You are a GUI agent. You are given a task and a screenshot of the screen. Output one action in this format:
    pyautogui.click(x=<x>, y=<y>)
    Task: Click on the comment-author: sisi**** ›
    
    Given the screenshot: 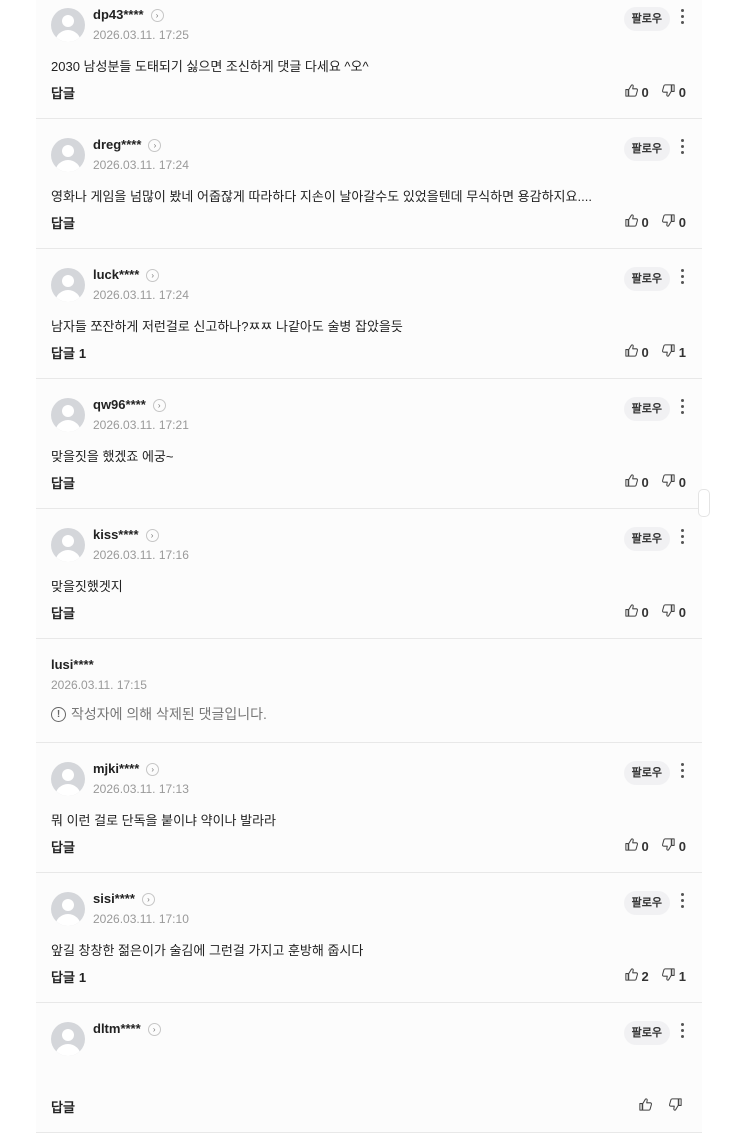 What is the action you would take?
    pyautogui.click(x=124, y=898)
    